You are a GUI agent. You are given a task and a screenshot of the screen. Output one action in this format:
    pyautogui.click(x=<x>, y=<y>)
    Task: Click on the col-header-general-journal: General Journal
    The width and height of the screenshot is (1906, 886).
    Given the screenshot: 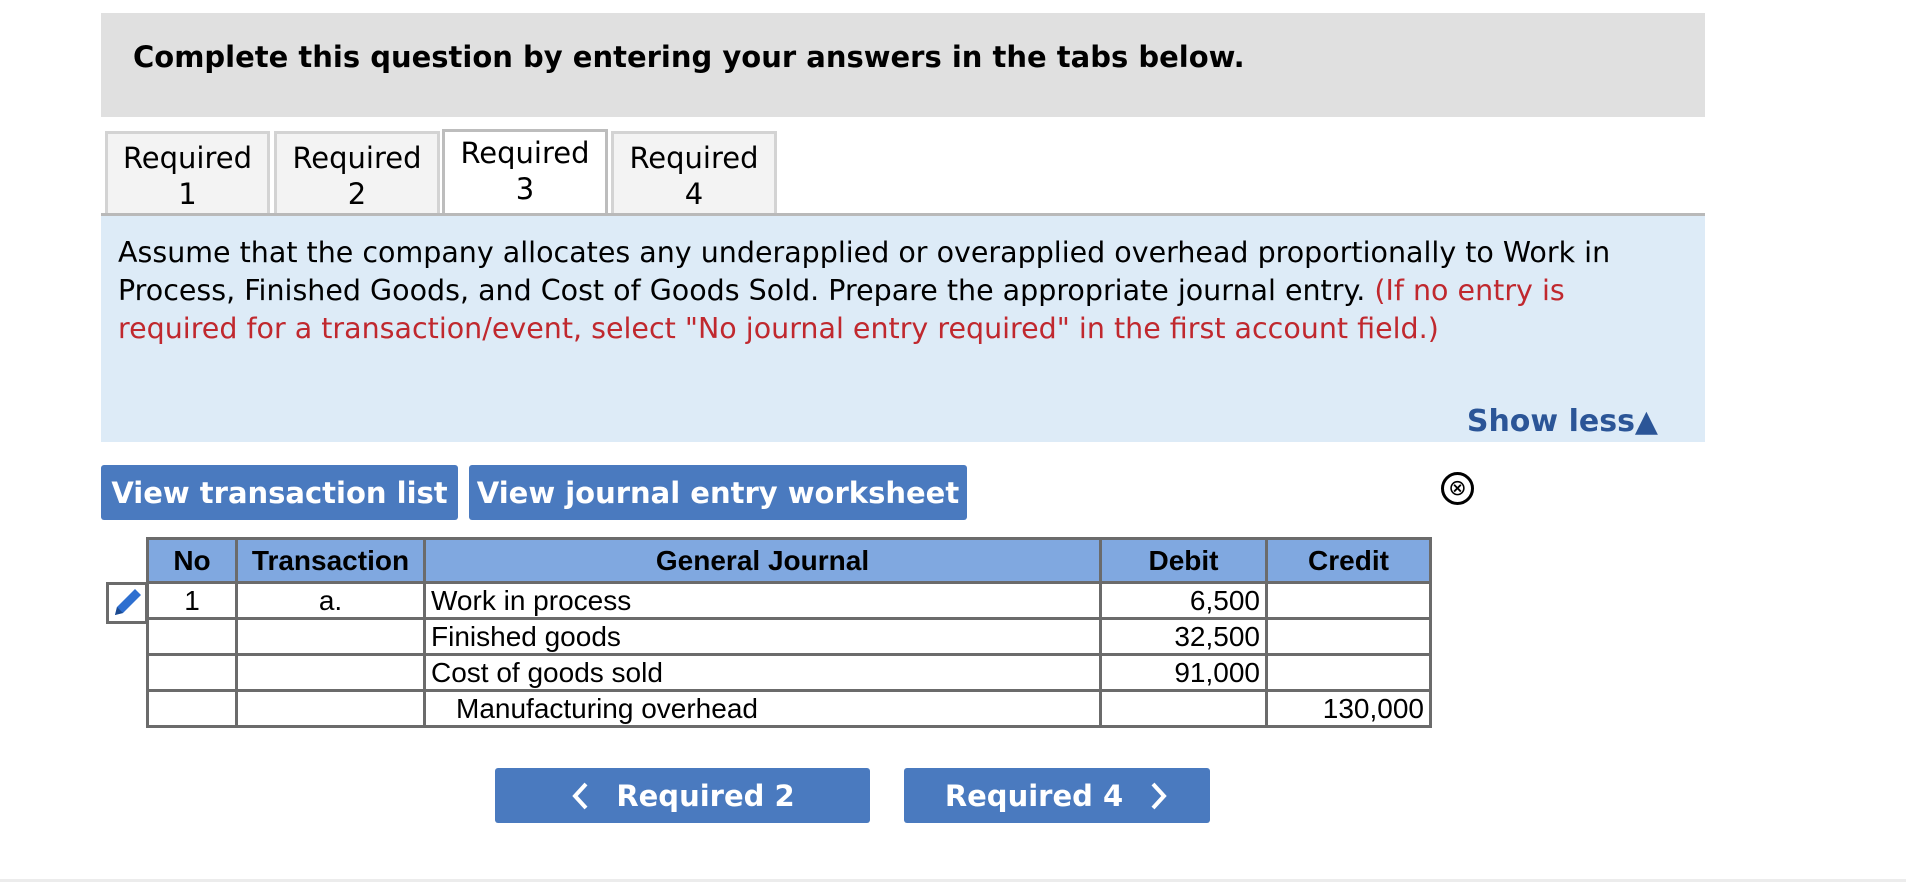 What is the action you would take?
    pyautogui.click(x=762, y=560)
    